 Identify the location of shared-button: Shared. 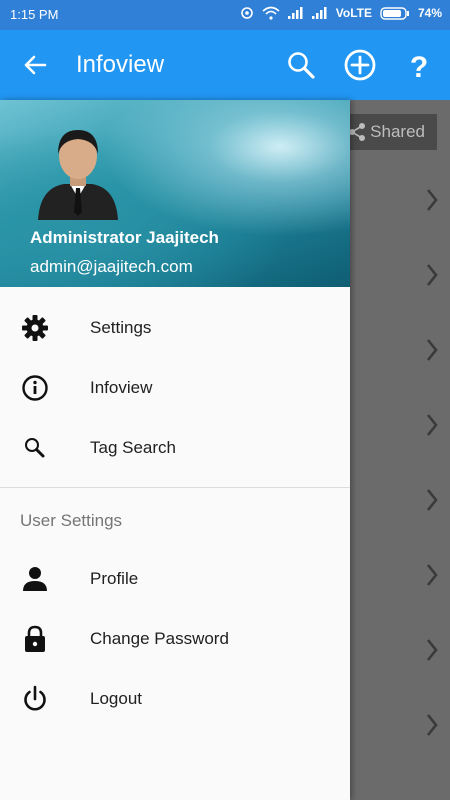
(389, 132).